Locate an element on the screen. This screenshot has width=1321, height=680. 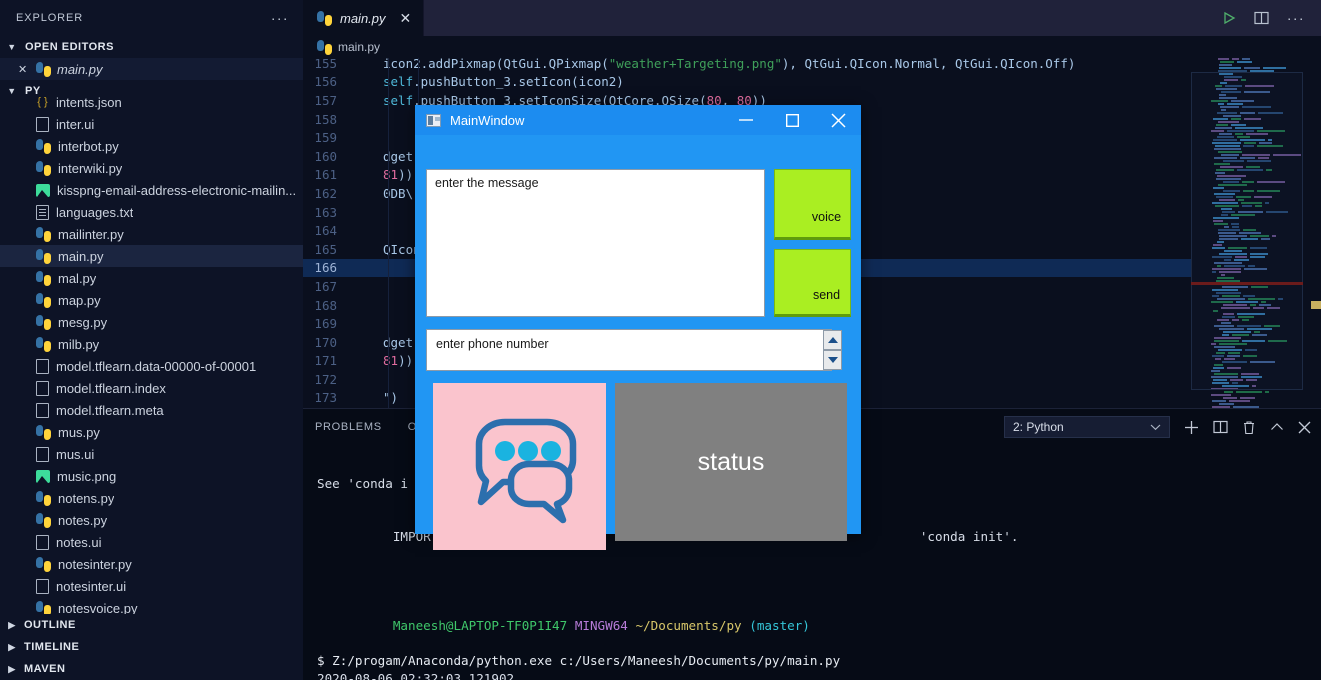
file-label: languages.txt is located at coordinates (95, 212).